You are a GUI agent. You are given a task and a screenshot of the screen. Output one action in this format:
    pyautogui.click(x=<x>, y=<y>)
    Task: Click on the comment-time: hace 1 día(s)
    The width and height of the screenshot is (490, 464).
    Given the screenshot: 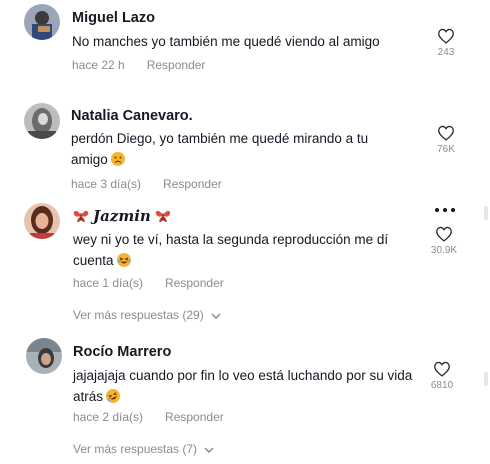 What is the action you would take?
    pyautogui.click(x=108, y=283)
    